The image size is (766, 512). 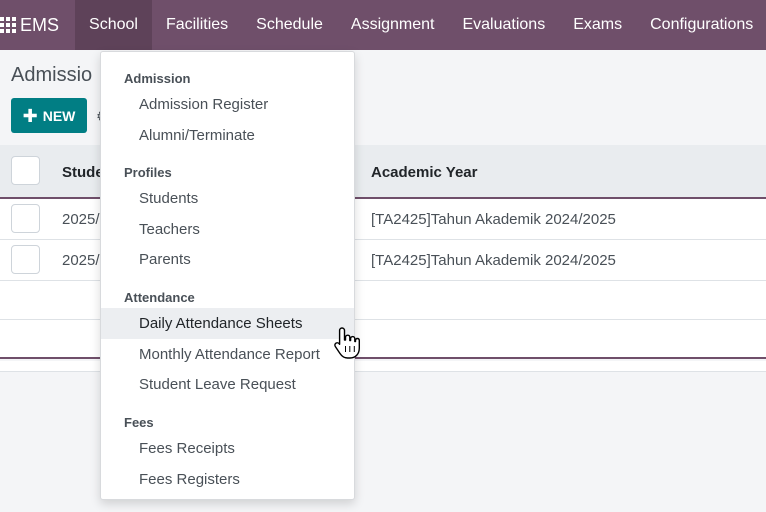 What do you see at coordinates (227, 135) in the screenshot?
I see `menu-item-alumni-terminate: Alumni/Terminate` at bounding box center [227, 135].